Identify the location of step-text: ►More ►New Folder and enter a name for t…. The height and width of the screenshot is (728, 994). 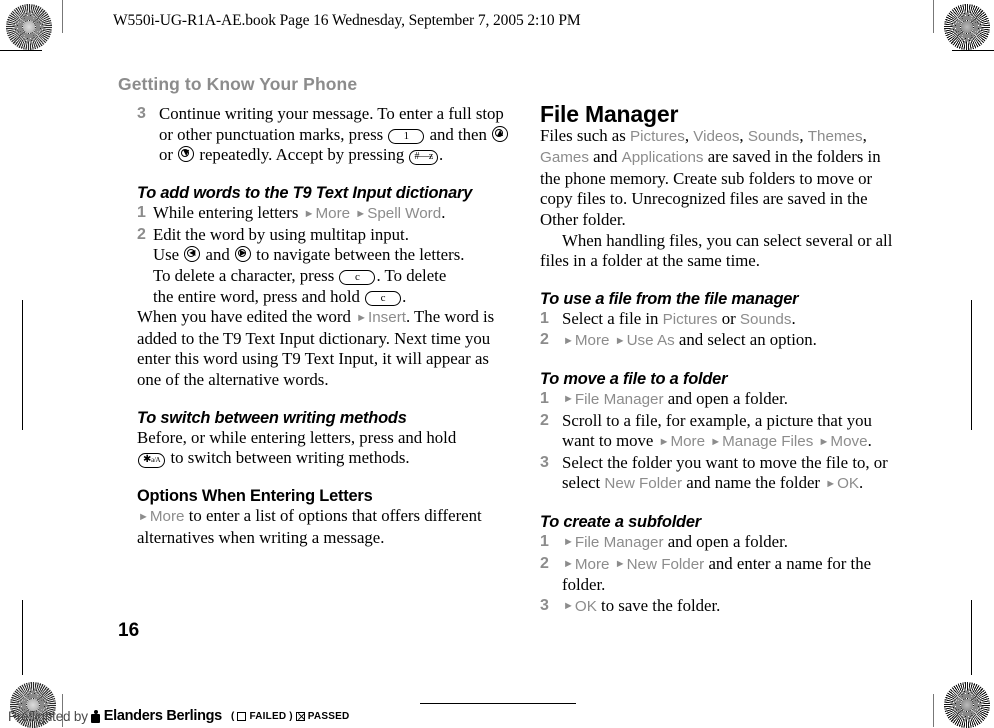
(729, 575).